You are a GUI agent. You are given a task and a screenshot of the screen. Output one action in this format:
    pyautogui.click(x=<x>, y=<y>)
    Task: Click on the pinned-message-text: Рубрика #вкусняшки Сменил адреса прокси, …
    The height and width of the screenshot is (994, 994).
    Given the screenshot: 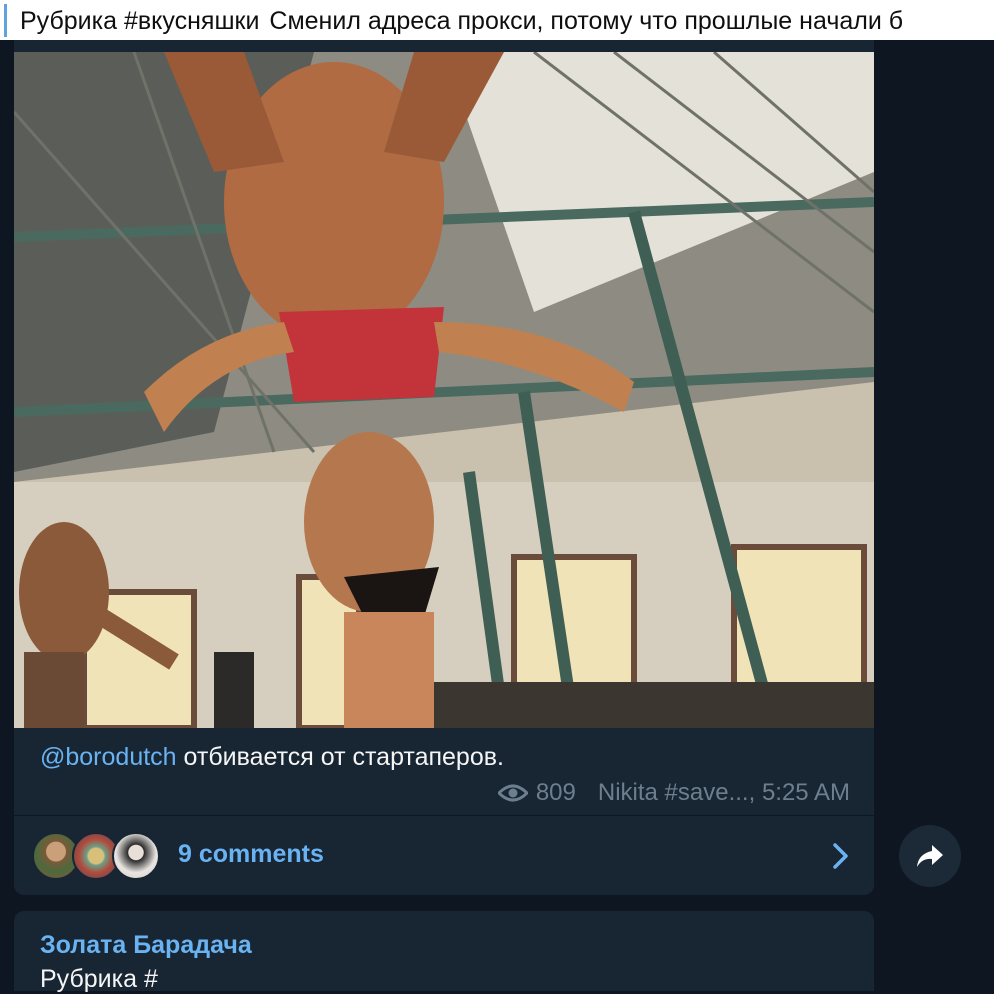 What is the action you would take?
    pyautogui.click(x=461, y=21)
    